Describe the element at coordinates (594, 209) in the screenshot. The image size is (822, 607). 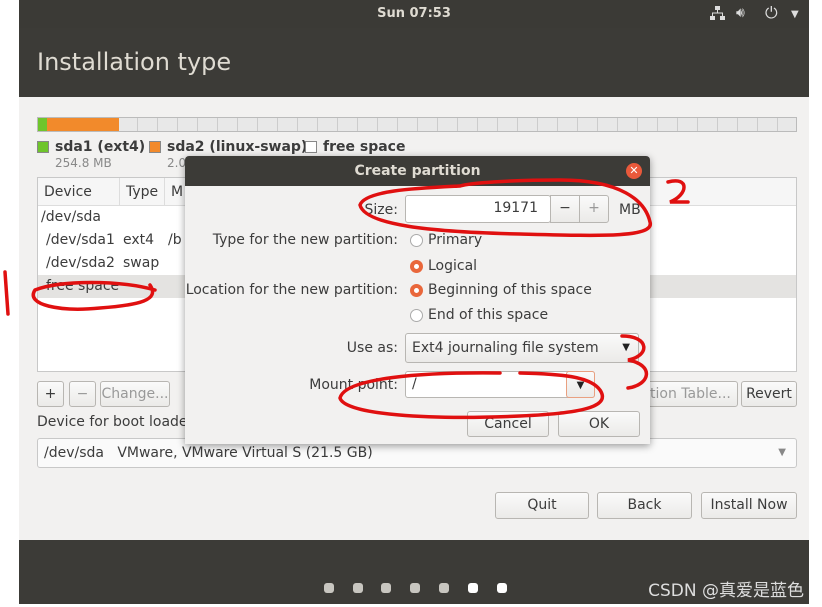
I see `size-increment-button: +` at that location.